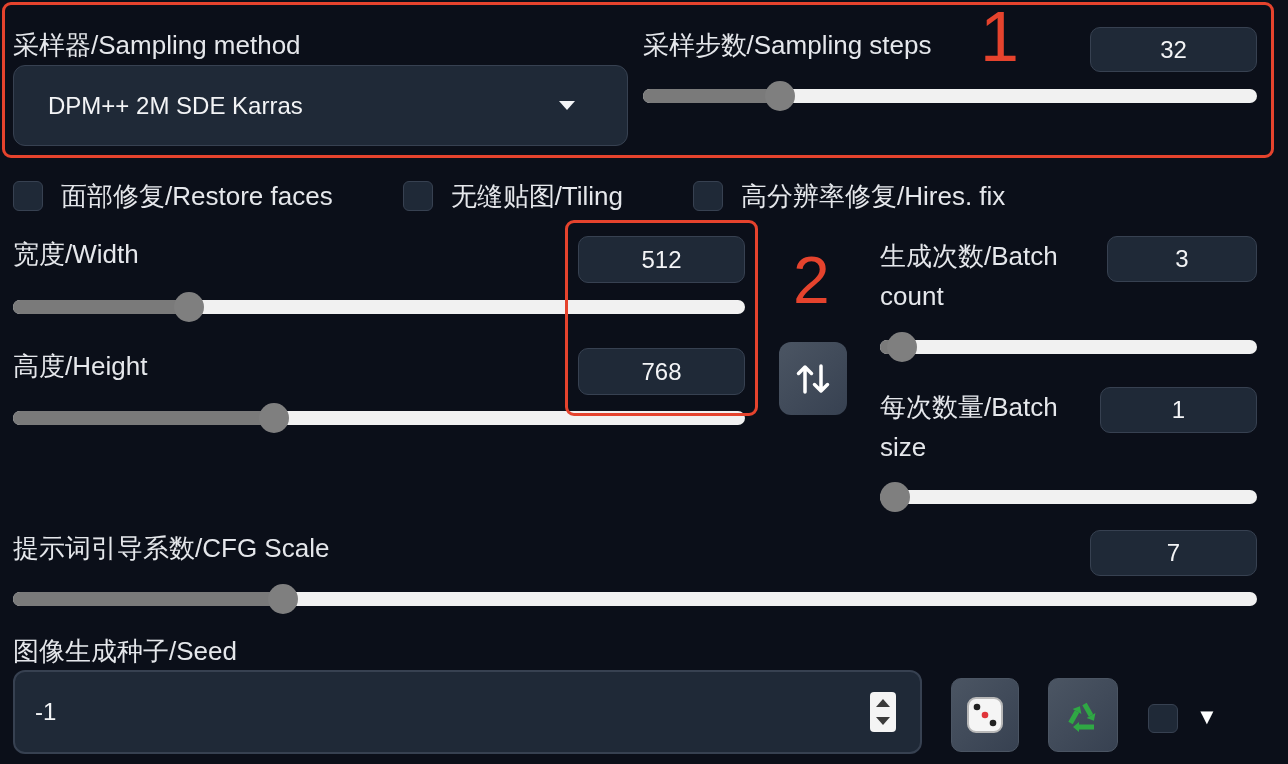 The width and height of the screenshot is (1288, 764). Describe the element at coordinates (1207, 717) in the screenshot. I see `expand-toggle: ▼` at that location.